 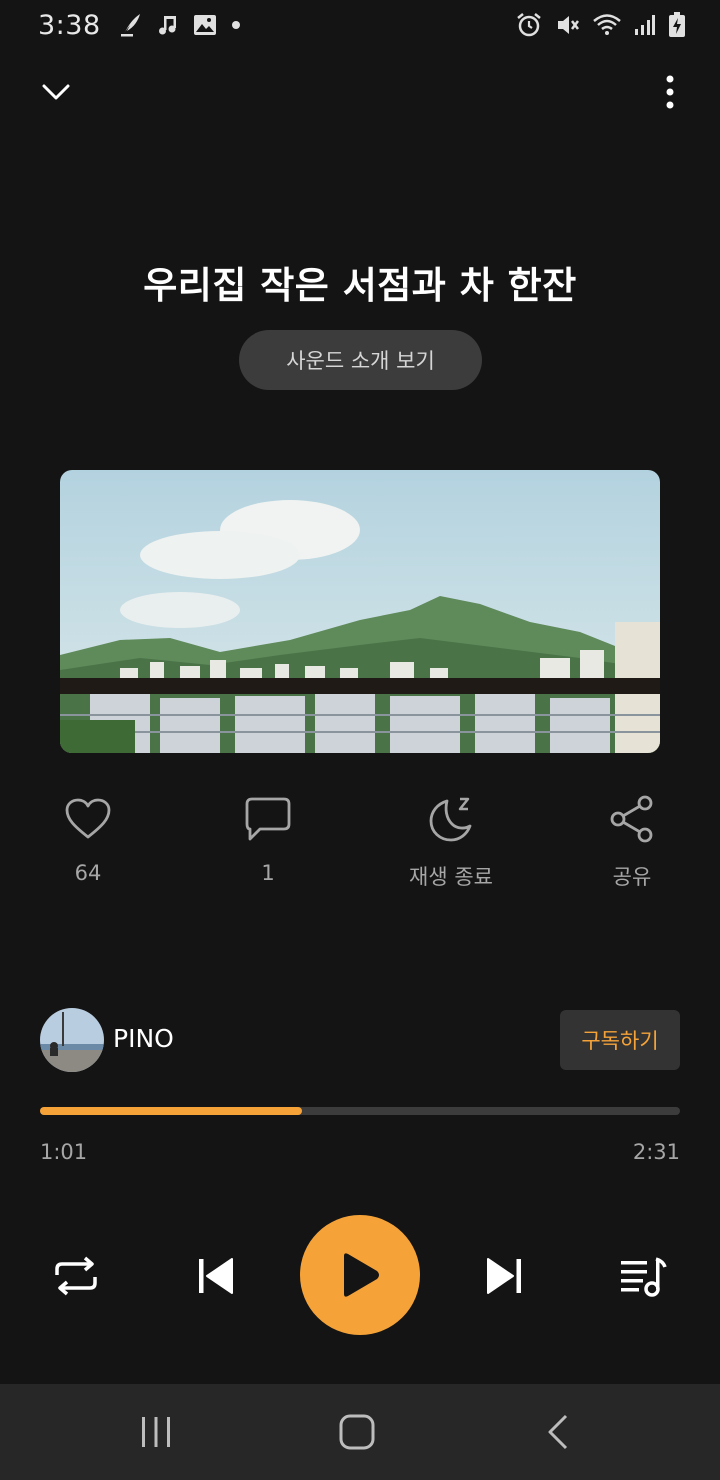 I want to click on comment-button: 1, so click(x=268, y=839).